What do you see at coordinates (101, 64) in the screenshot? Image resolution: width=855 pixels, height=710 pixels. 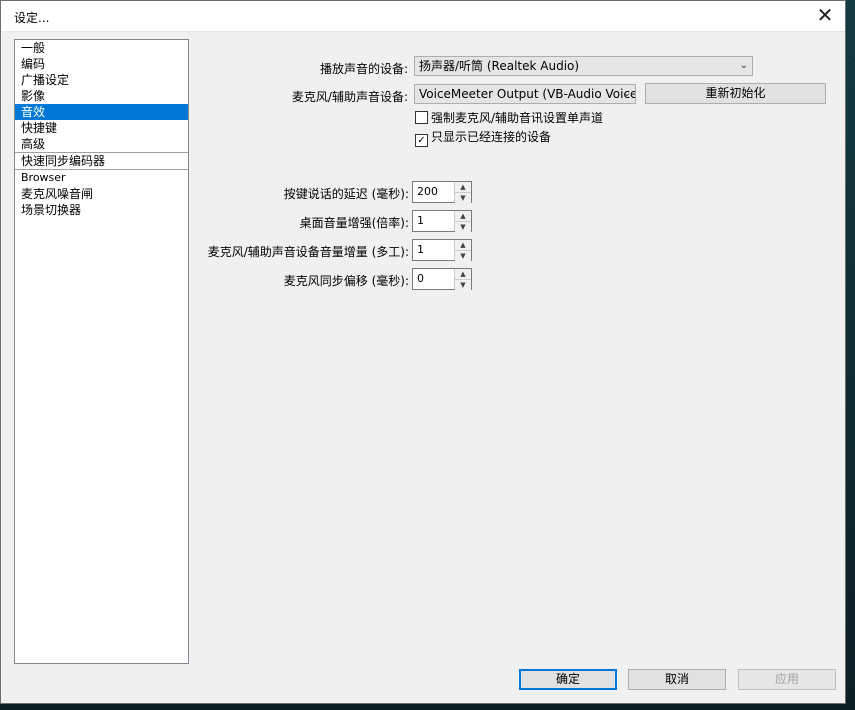 I see `sidebar-item-encoding: 编码` at bounding box center [101, 64].